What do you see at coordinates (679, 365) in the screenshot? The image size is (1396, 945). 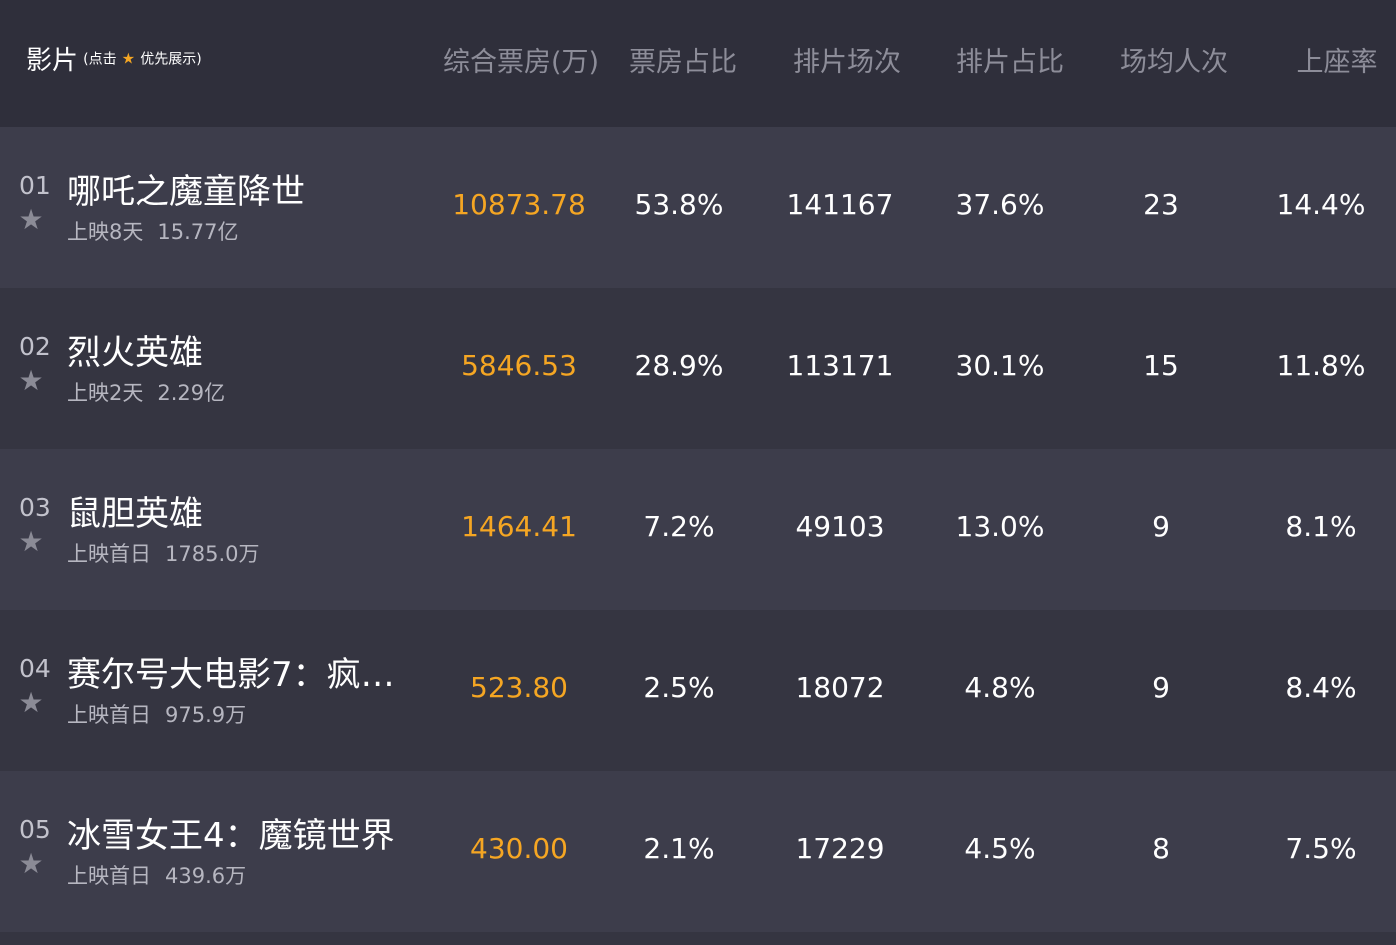 I see `box-share-value: 28.9%` at bounding box center [679, 365].